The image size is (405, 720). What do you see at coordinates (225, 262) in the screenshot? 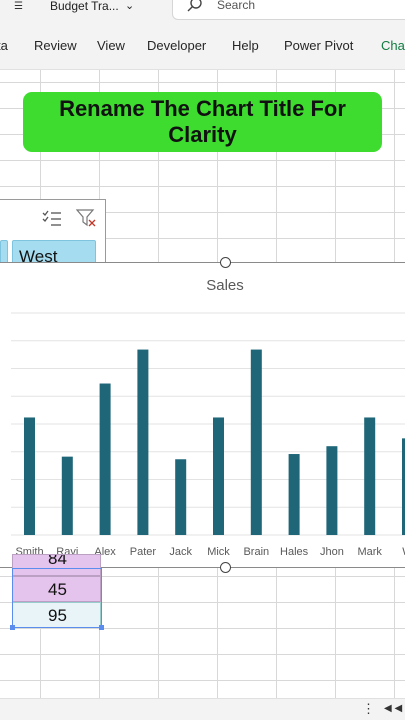
I see `chart-resize-handle-top` at bounding box center [225, 262].